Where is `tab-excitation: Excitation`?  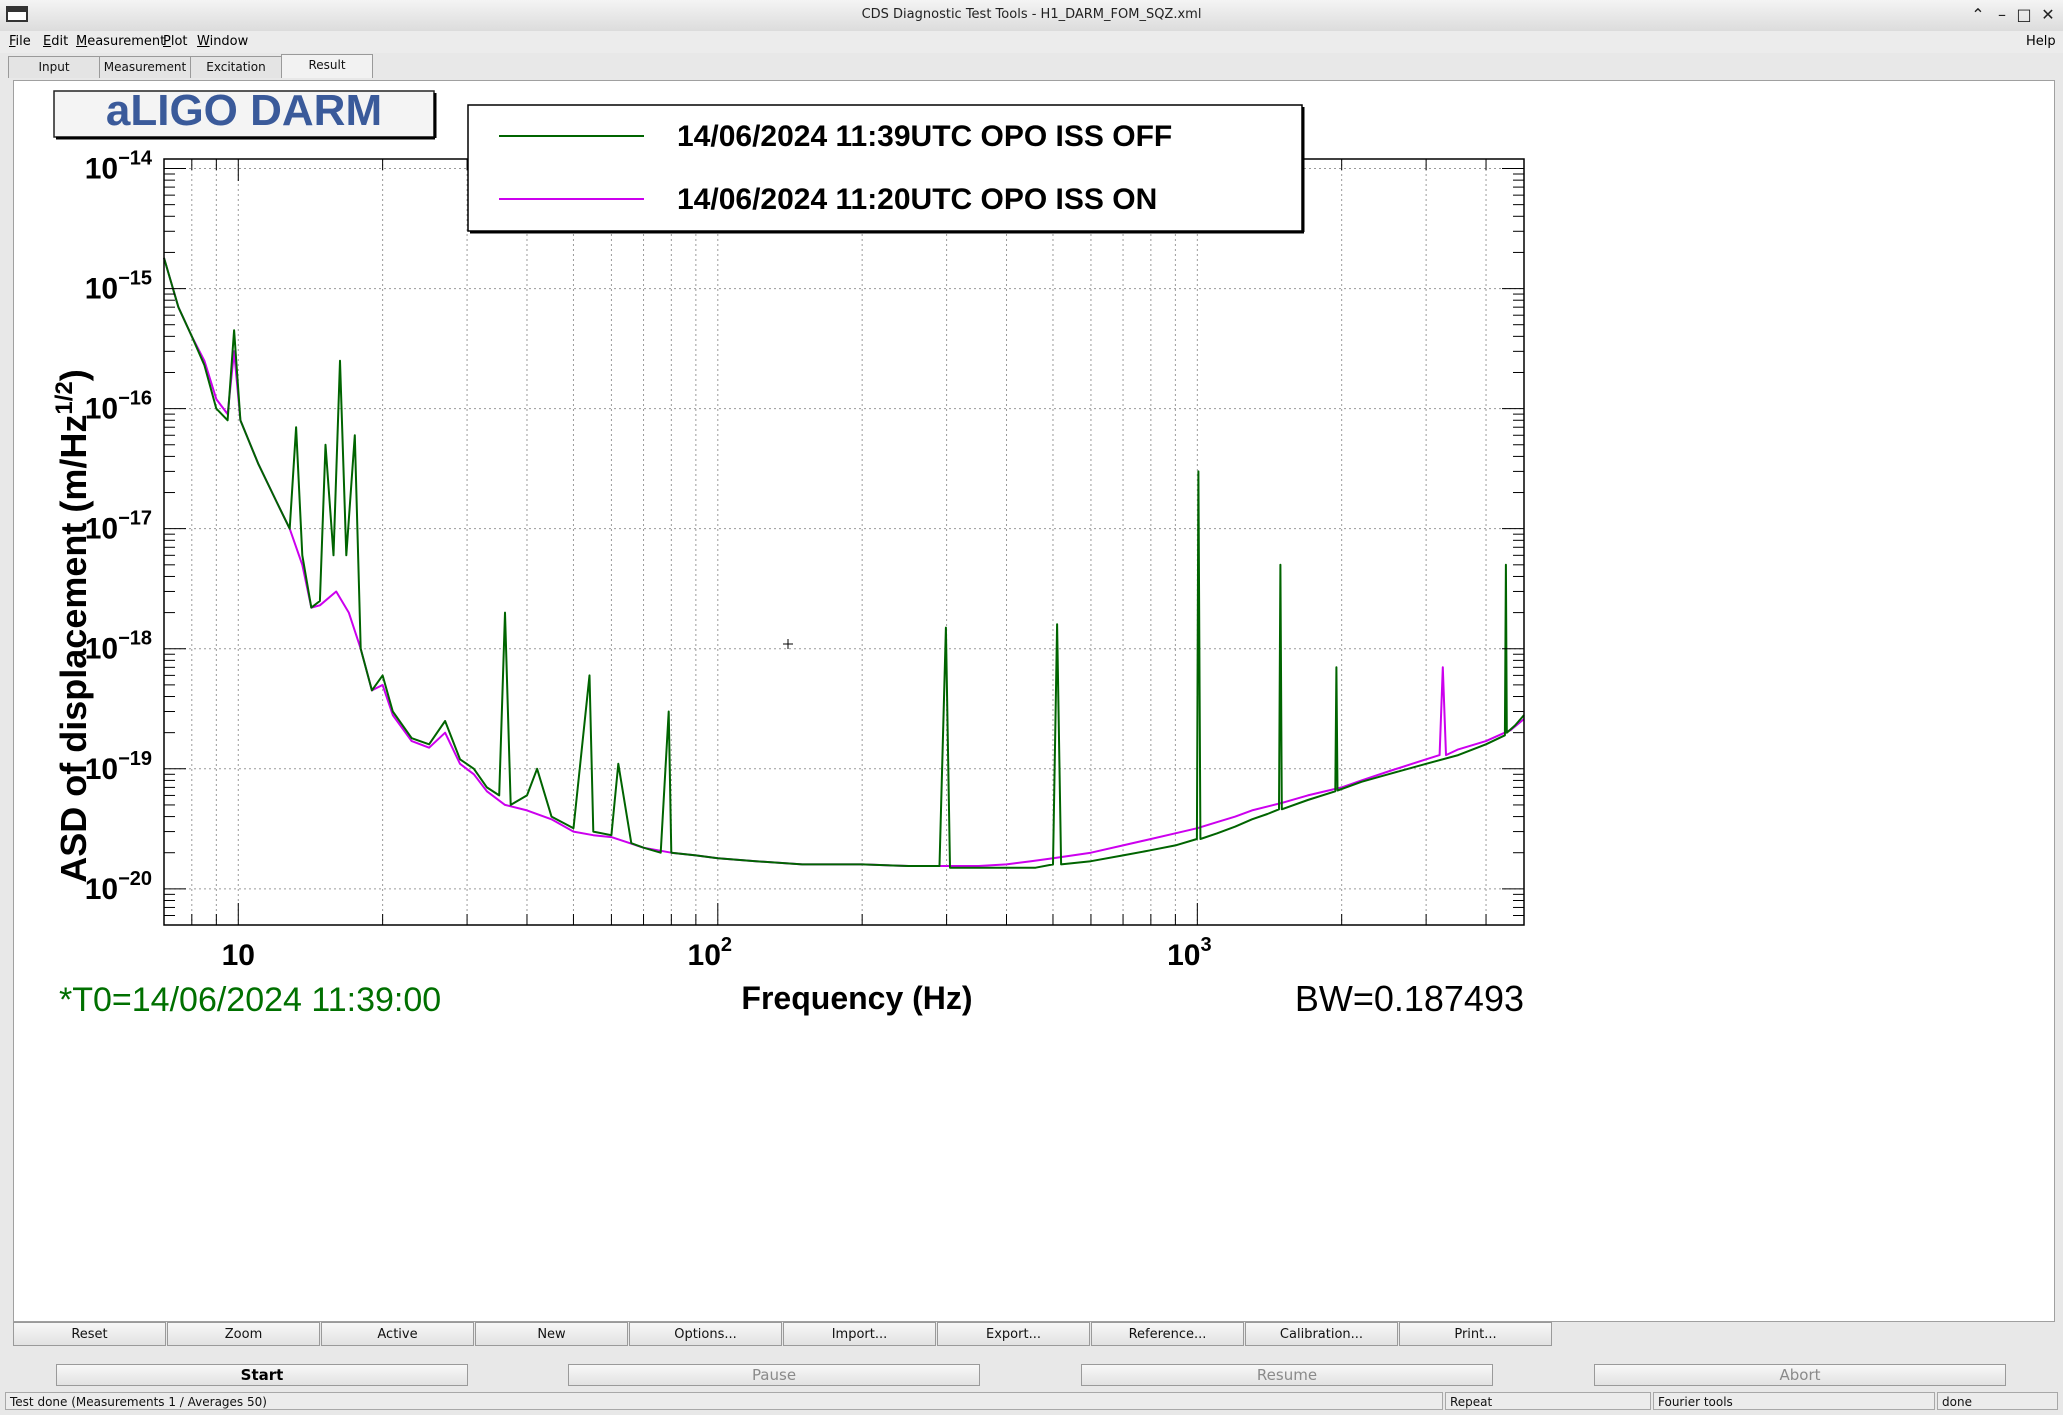 tab-excitation: Excitation is located at coordinates (236, 67).